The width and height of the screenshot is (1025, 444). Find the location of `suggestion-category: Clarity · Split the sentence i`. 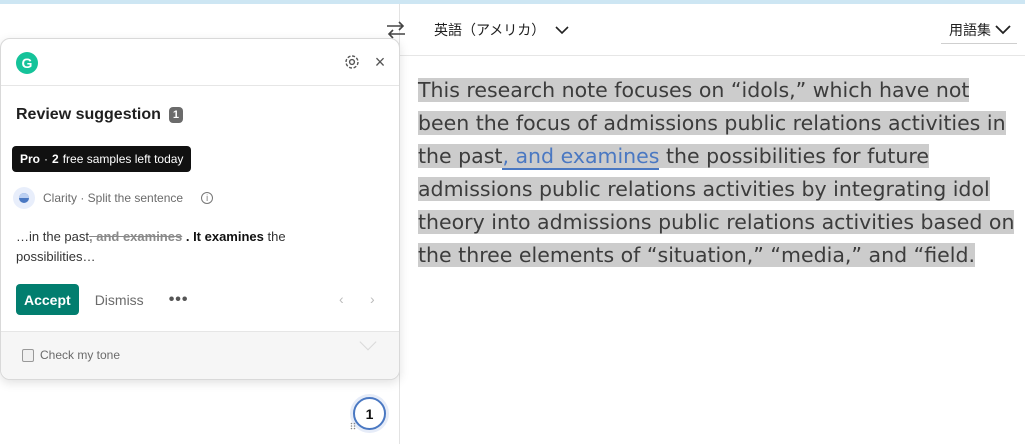

suggestion-category: Clarity · Split the sentence i is located at coordinates (113, 198).